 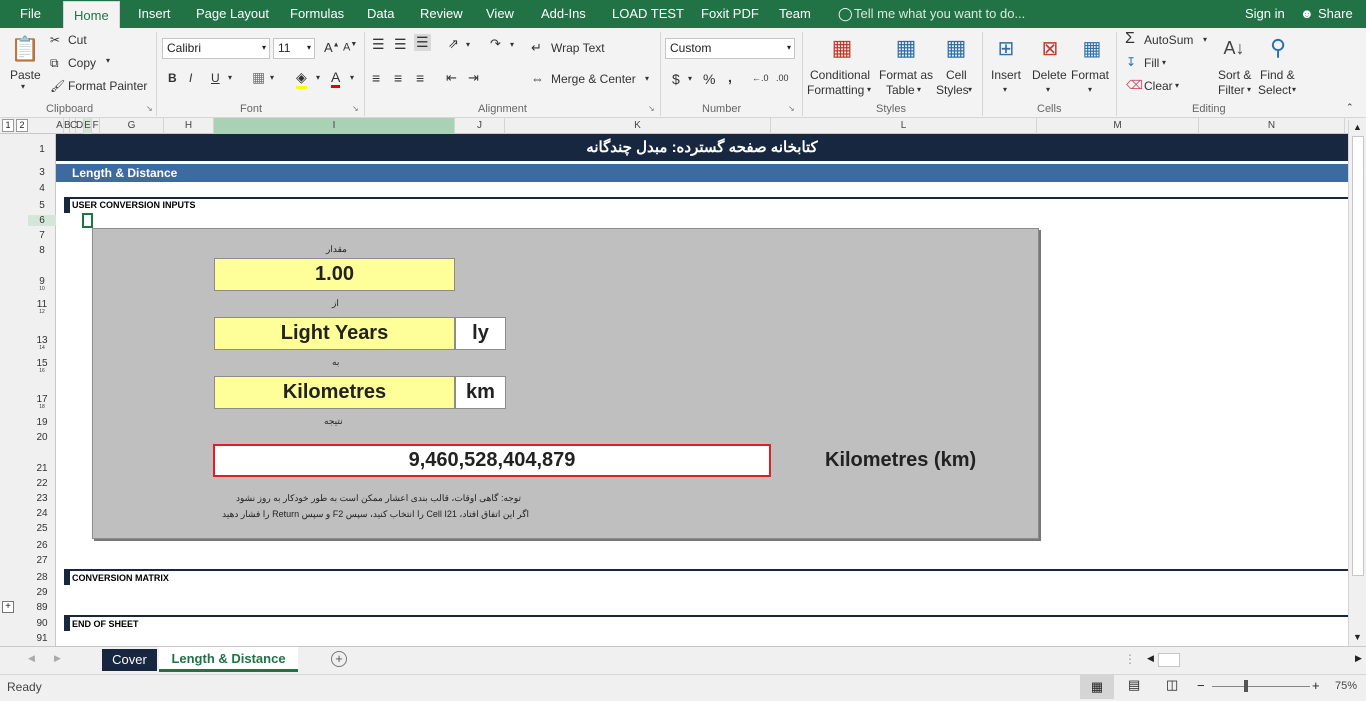 What do you see at coordinates (709, 79) in the screenshot?
I see `percent-button: %` at bounding box center [709, 79].